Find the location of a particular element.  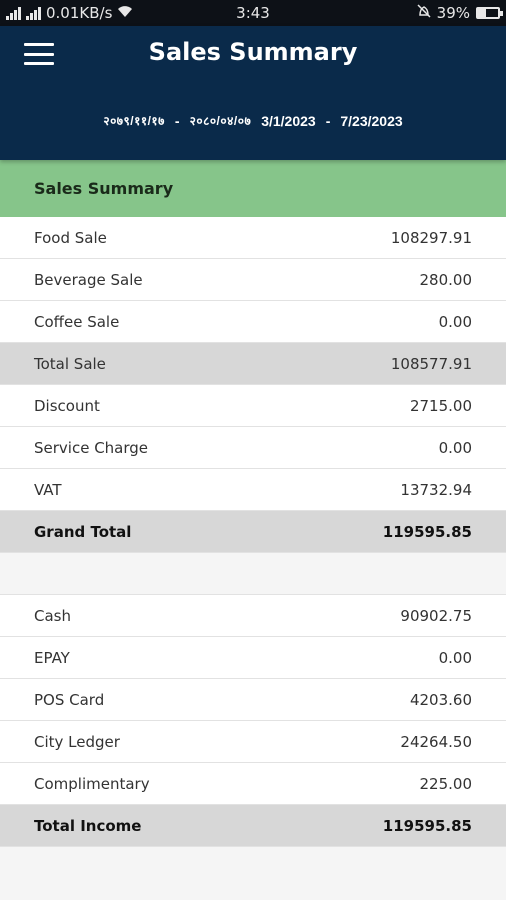

row-value: 225.00 is located at coordinates (446, 783).